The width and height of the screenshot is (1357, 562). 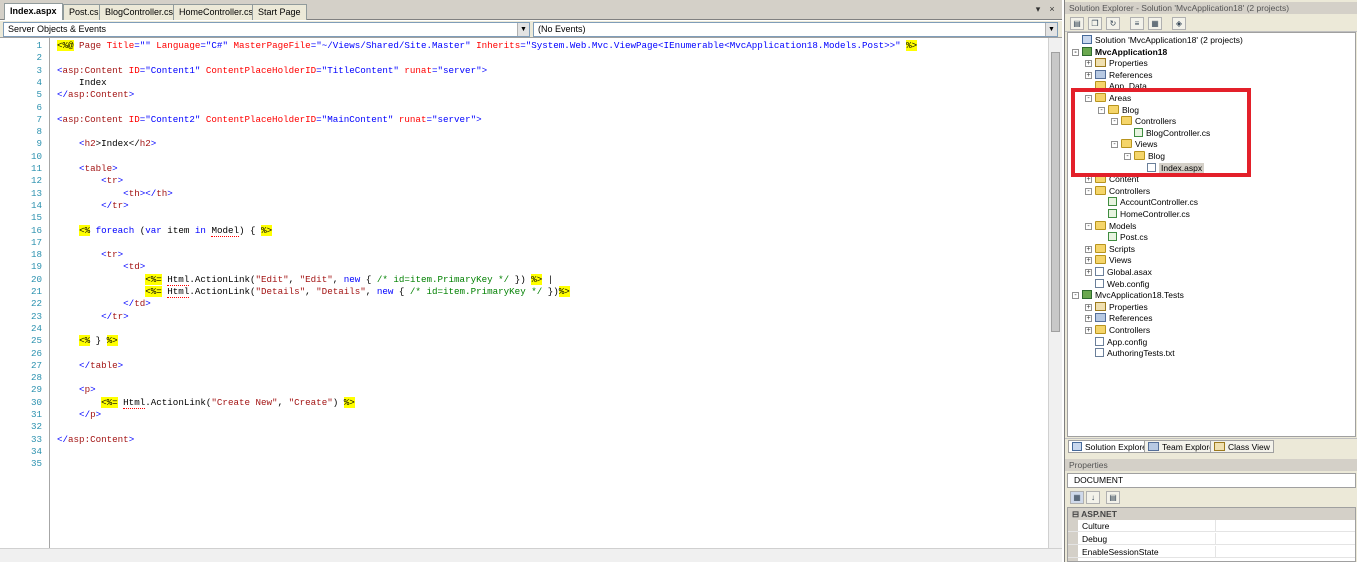 What do you see at coordinates (1211, 539) in the screenshot?
I see `property-row: Debug` at bounding box center [1211, 539].